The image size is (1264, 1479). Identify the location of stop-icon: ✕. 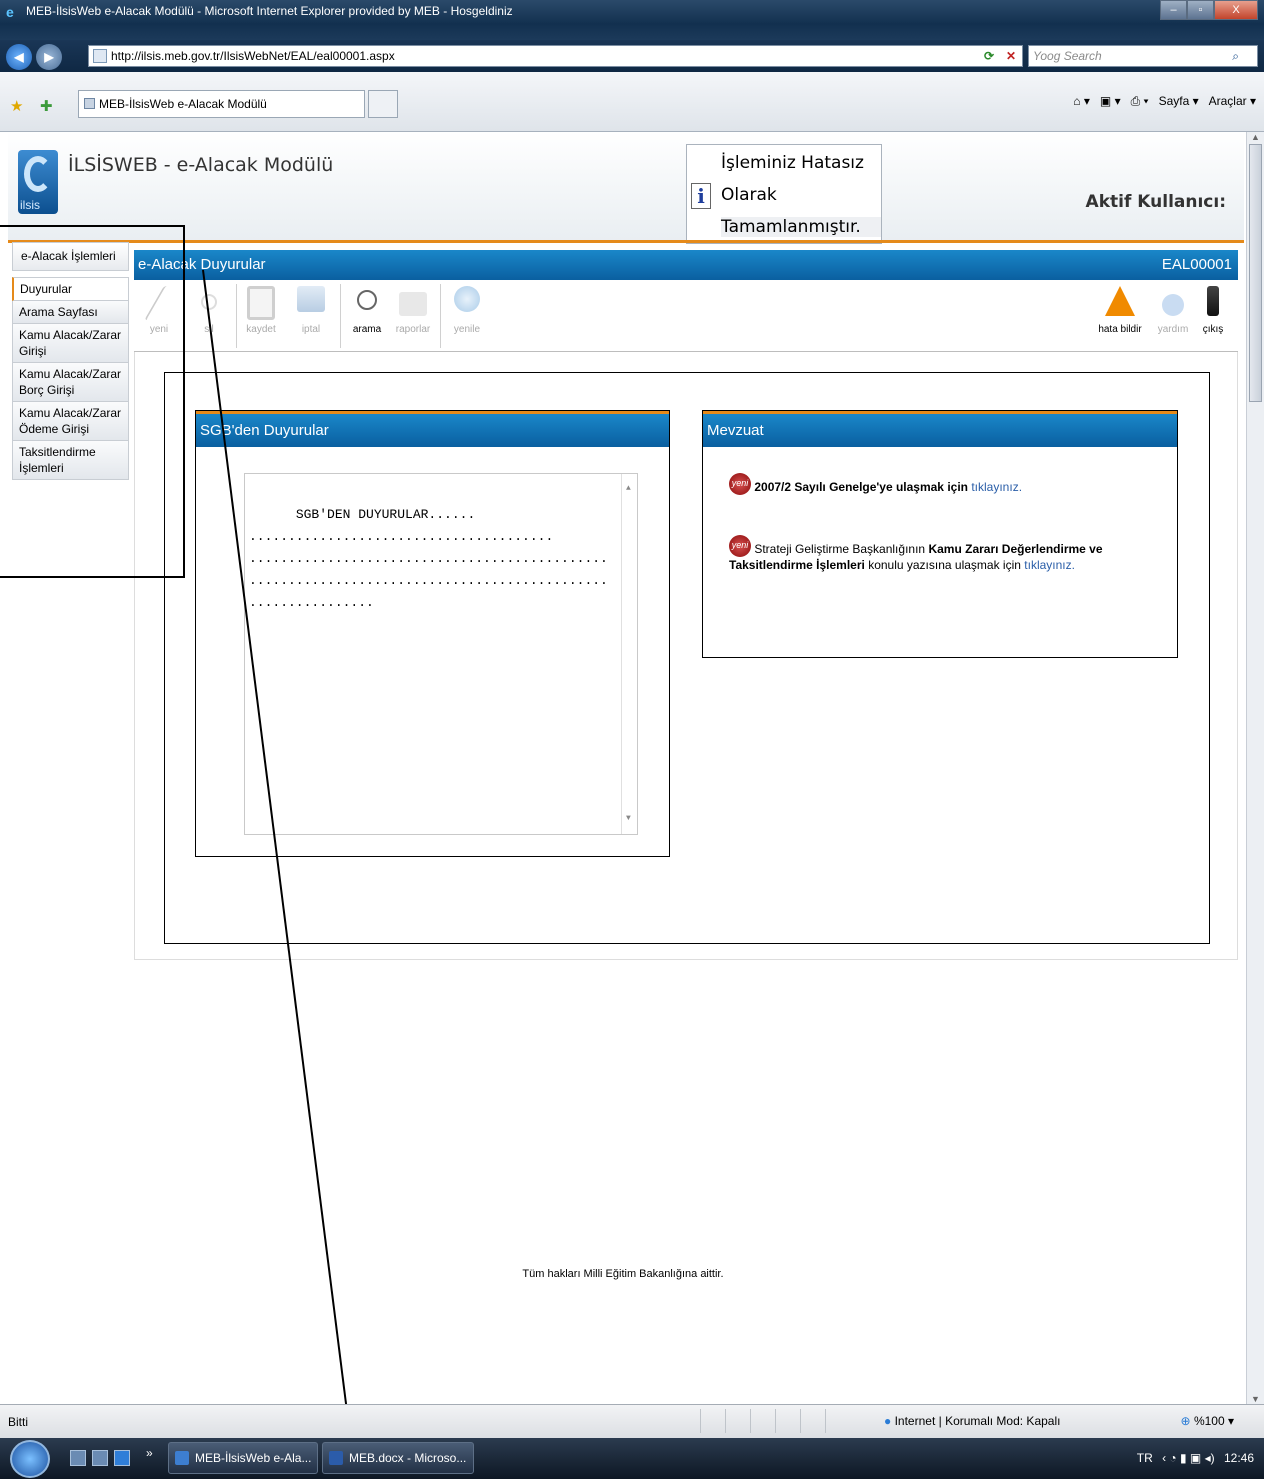
(1011, 56).